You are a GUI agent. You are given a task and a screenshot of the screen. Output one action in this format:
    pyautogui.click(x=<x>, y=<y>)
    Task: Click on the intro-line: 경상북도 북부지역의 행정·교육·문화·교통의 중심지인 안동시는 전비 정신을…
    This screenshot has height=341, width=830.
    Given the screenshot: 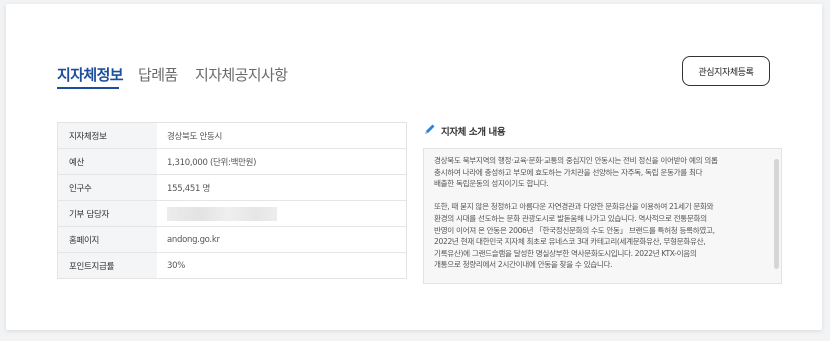 What is the action you would take?
    pyautogui.click(x=576, y=160)
    